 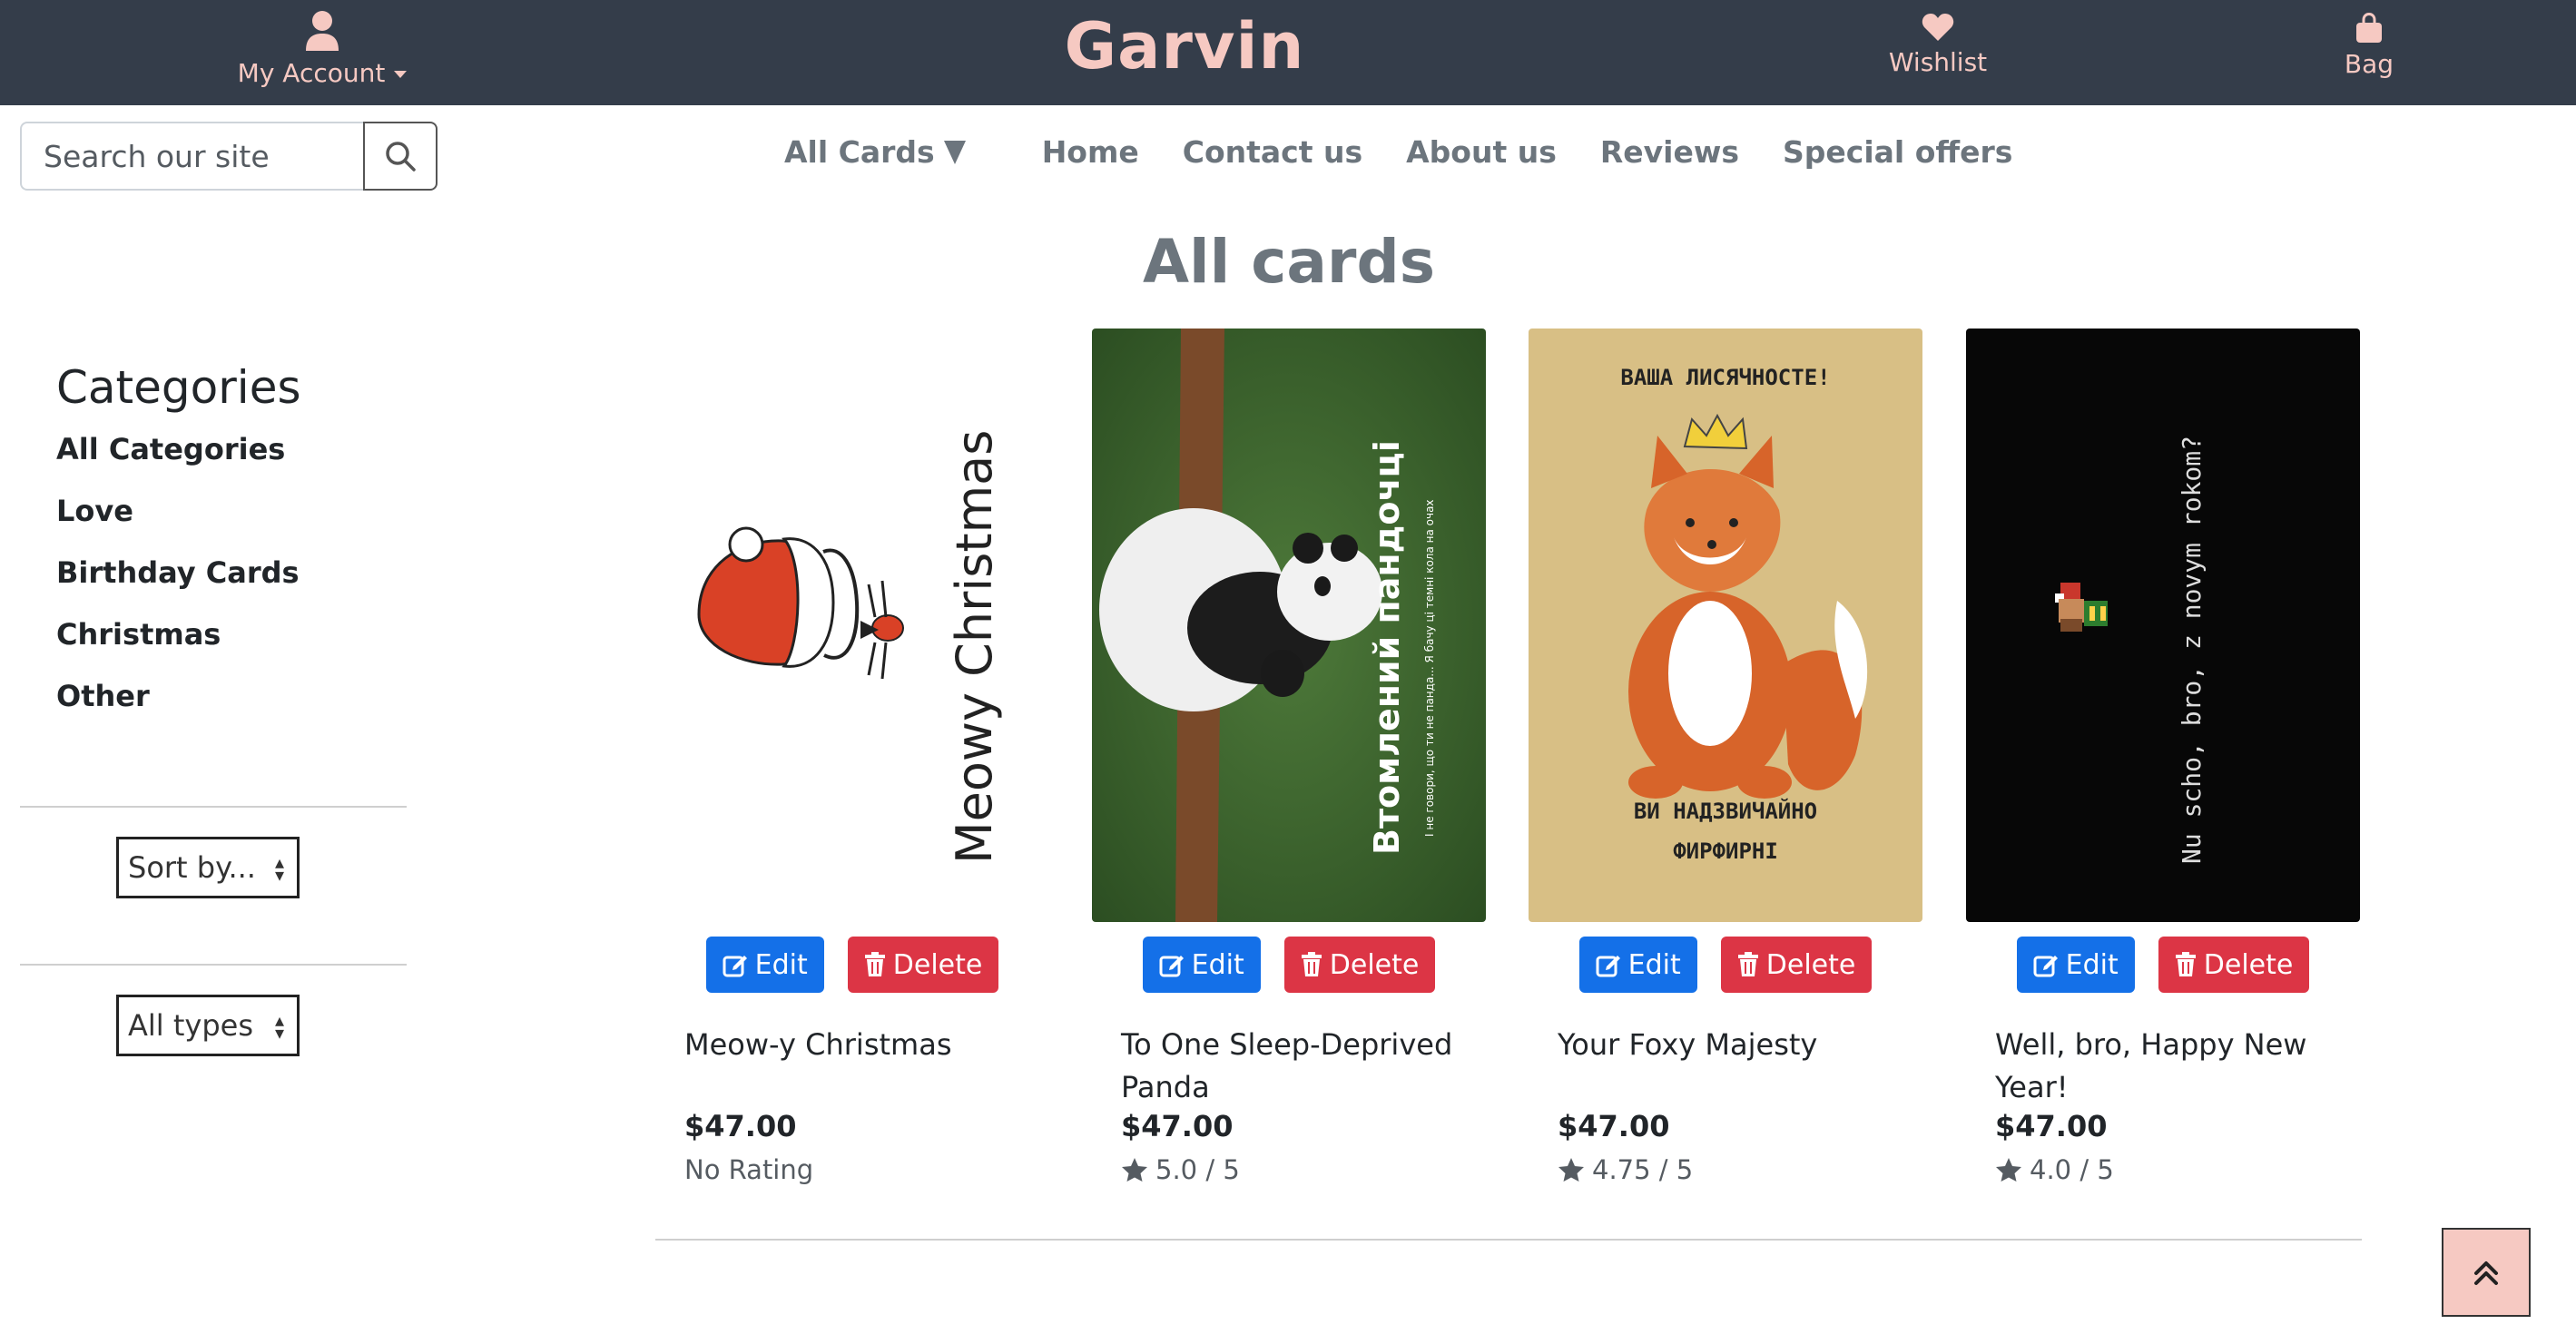 I want to click on card-image-fox: ВАША ЛИСЯЧНОСТЕ! ВИ НАДЗВИЧАЙНО ФИРФИРНІ, so click(x=1725, y=625).